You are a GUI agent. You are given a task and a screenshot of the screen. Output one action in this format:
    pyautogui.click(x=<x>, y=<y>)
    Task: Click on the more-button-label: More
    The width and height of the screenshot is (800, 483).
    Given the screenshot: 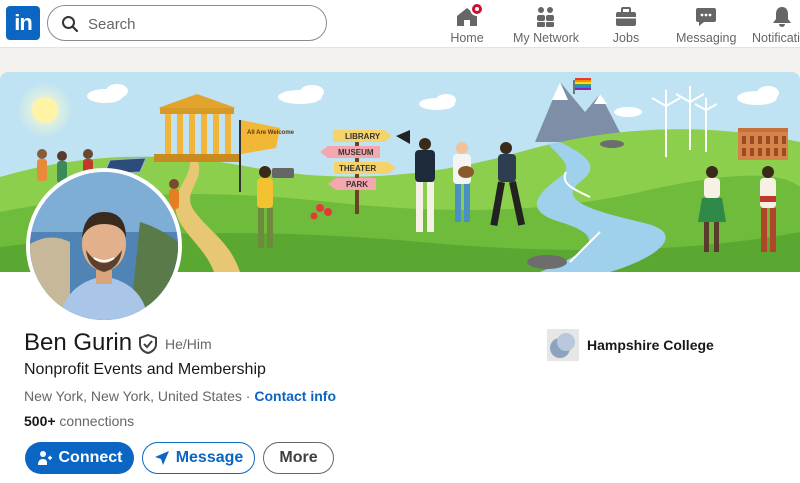 What is the action you would take?
    pyautogui.click(x=298, y=457)
    